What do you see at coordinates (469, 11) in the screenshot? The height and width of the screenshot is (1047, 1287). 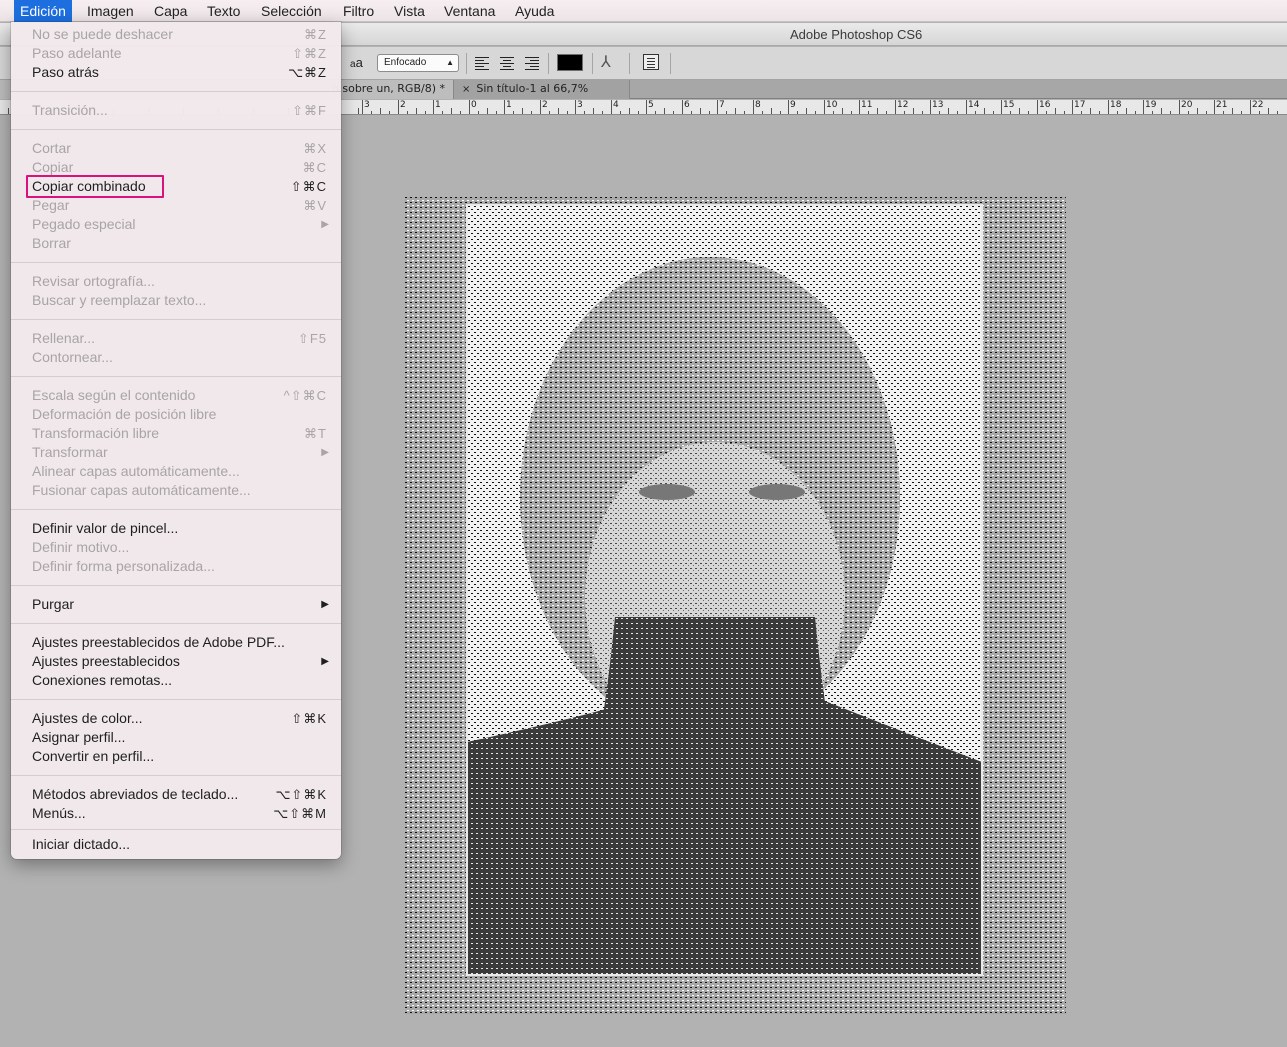 I see `menu-ventana: Ventana` at bounding box center [469, 11].